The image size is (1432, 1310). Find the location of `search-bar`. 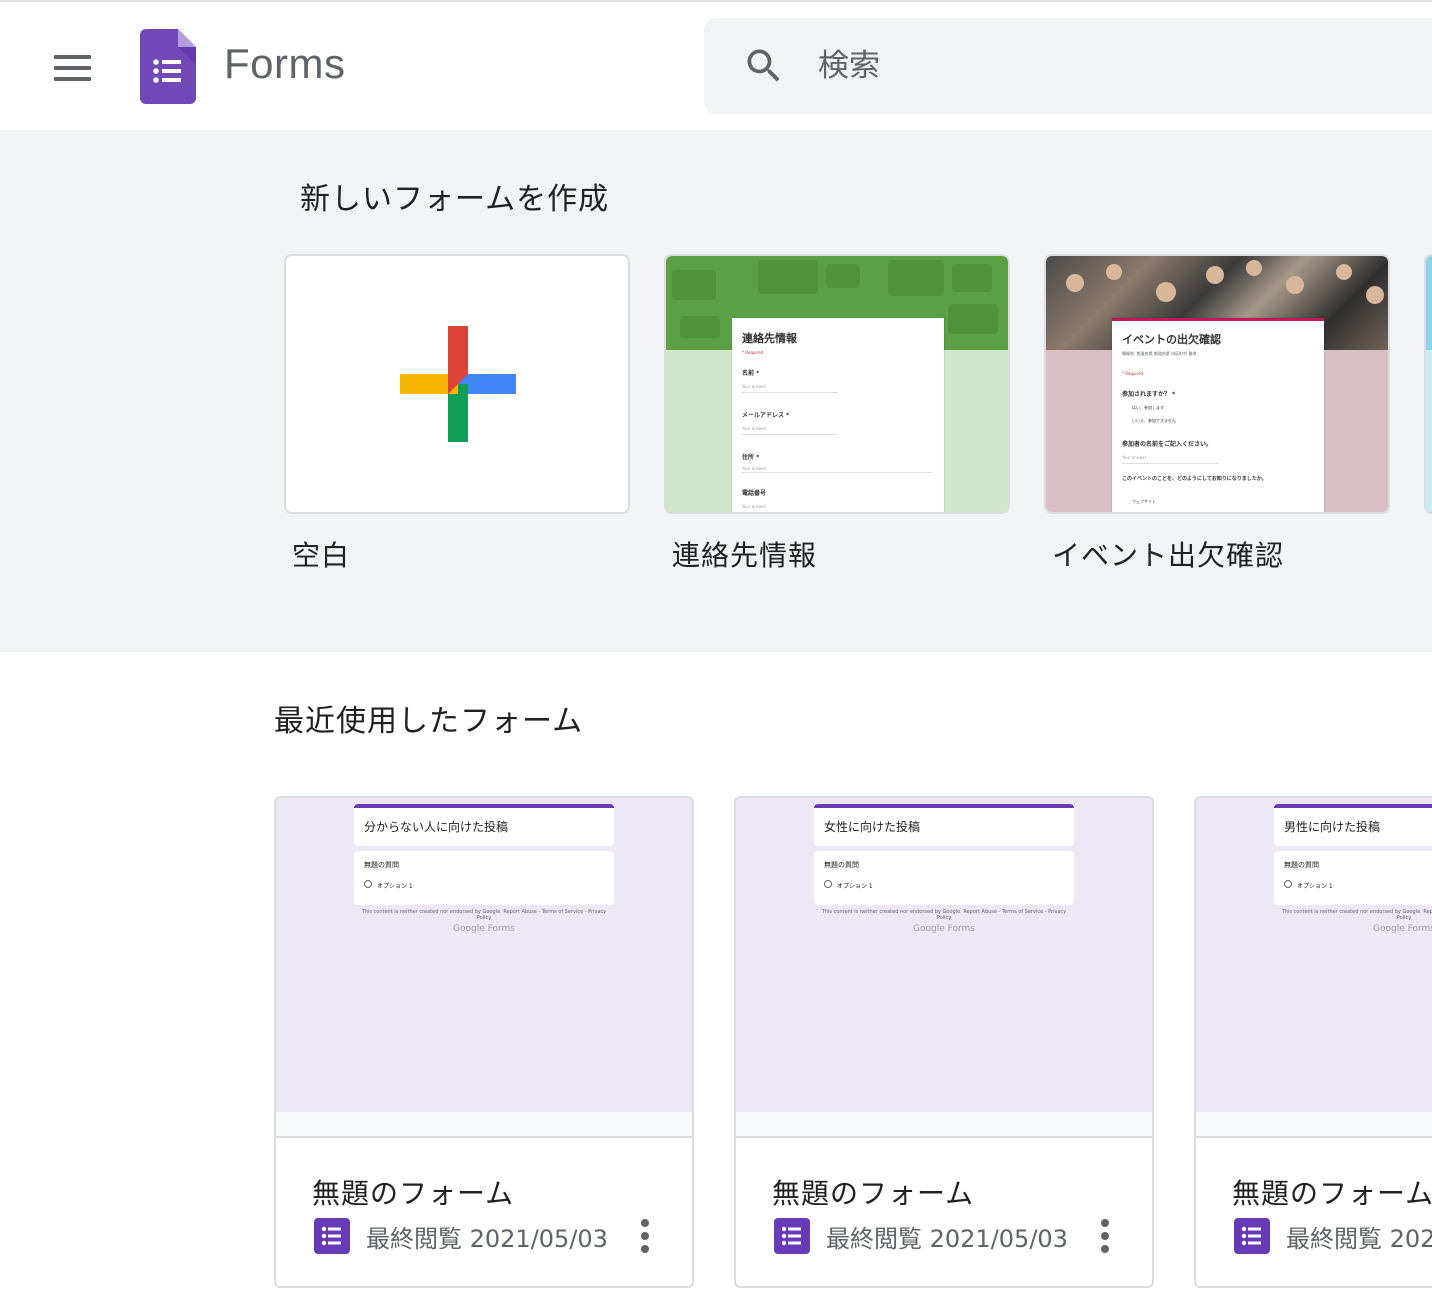

search-bar is located at coordinates (1068, 66).